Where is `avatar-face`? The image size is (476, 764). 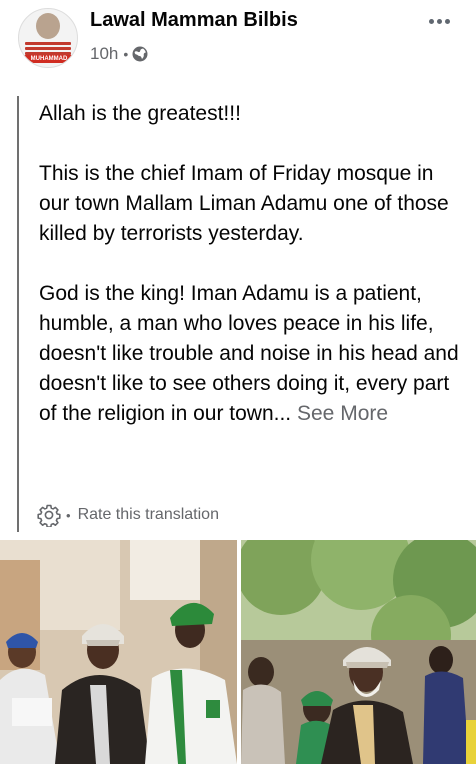 avatar-face is located at coordinates (48, 26).